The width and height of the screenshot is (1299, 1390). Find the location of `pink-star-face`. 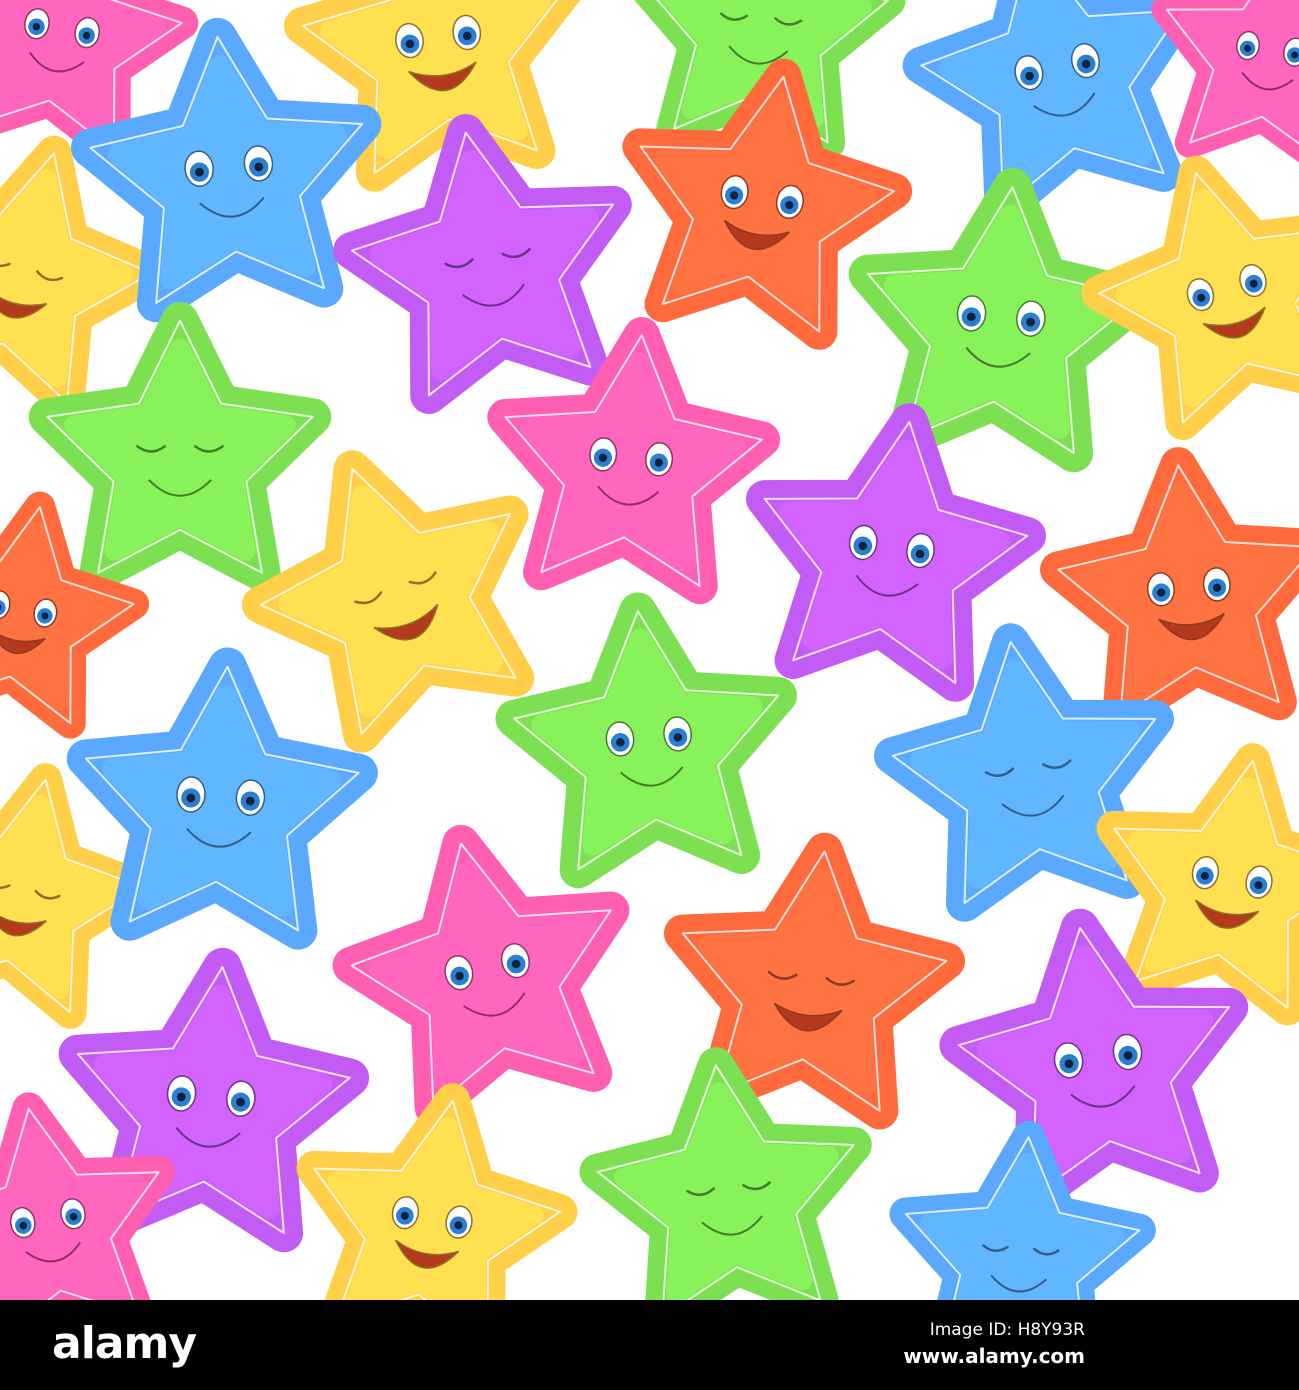

pink-star-face is located at coordinates (1225, 88).